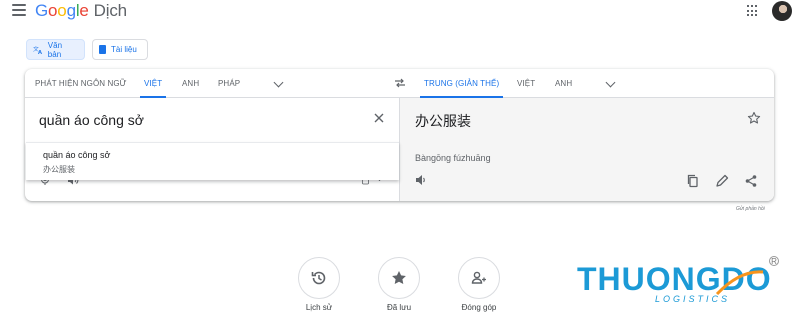 Image resolution: width=800 pixels, height=324 pixels. Describe the element at coordinates (399, 307) in the screenshot. I see `saved-label: Đã lưu` at that location.